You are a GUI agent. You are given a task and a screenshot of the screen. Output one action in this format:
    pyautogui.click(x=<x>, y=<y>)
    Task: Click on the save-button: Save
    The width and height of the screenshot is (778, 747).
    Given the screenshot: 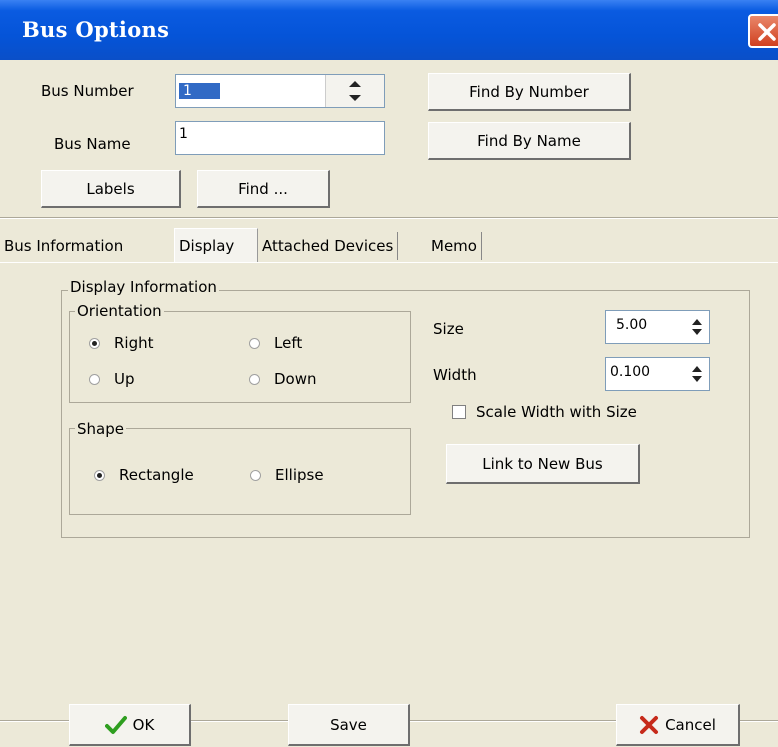 What is the action you would take?
    pyautogui.click(x=349, y=725)
    